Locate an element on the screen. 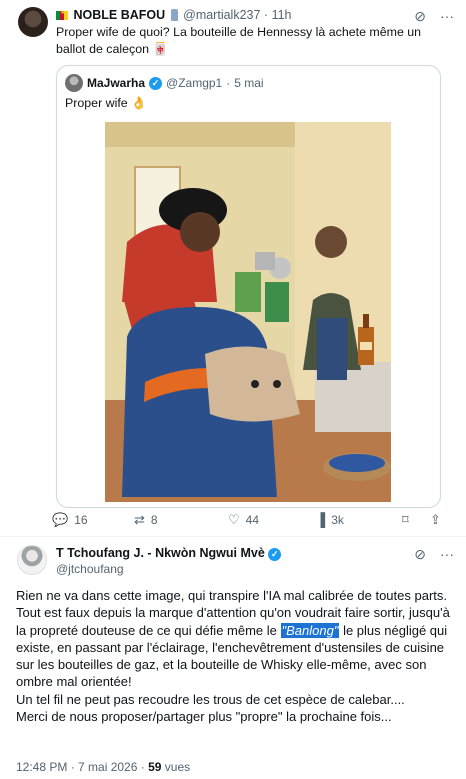 Image resolution: width=466 pixels, height=779 pixels. reply-icon: 💬 is located at coordinates (60, 519).